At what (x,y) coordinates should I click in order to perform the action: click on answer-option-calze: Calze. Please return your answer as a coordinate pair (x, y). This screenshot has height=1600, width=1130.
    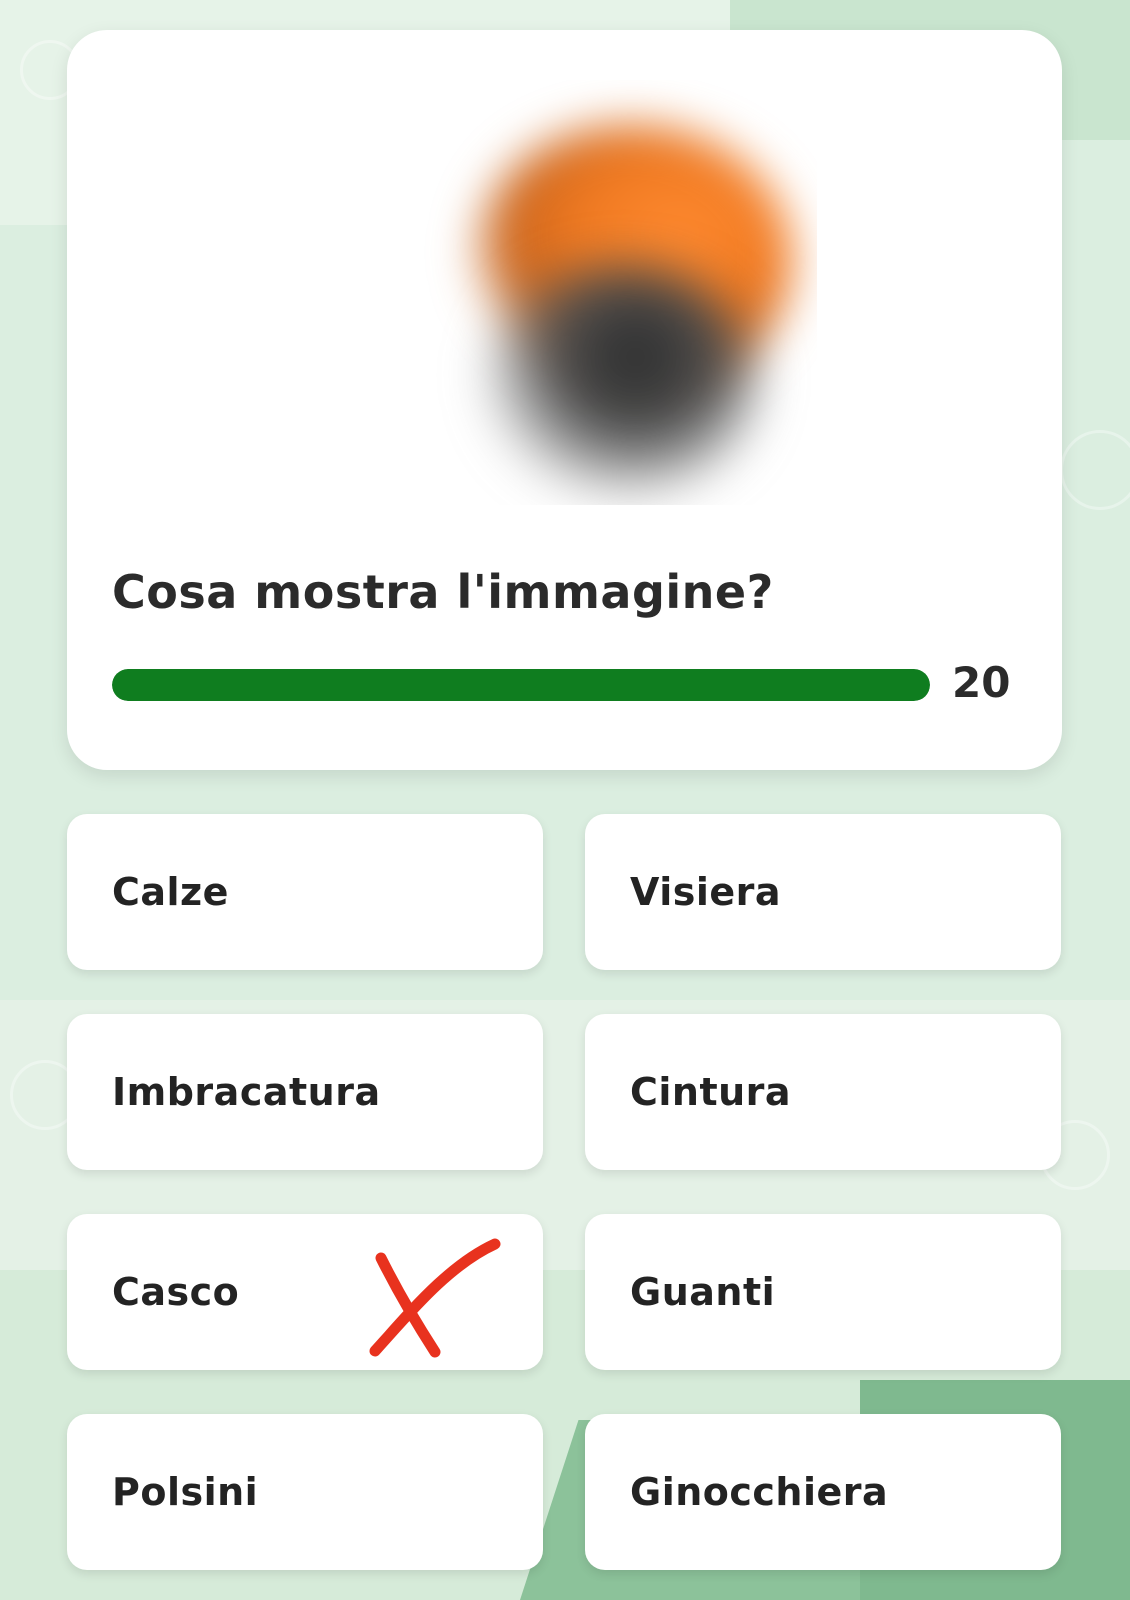
    Looking at the image, I should click on (305, 892).